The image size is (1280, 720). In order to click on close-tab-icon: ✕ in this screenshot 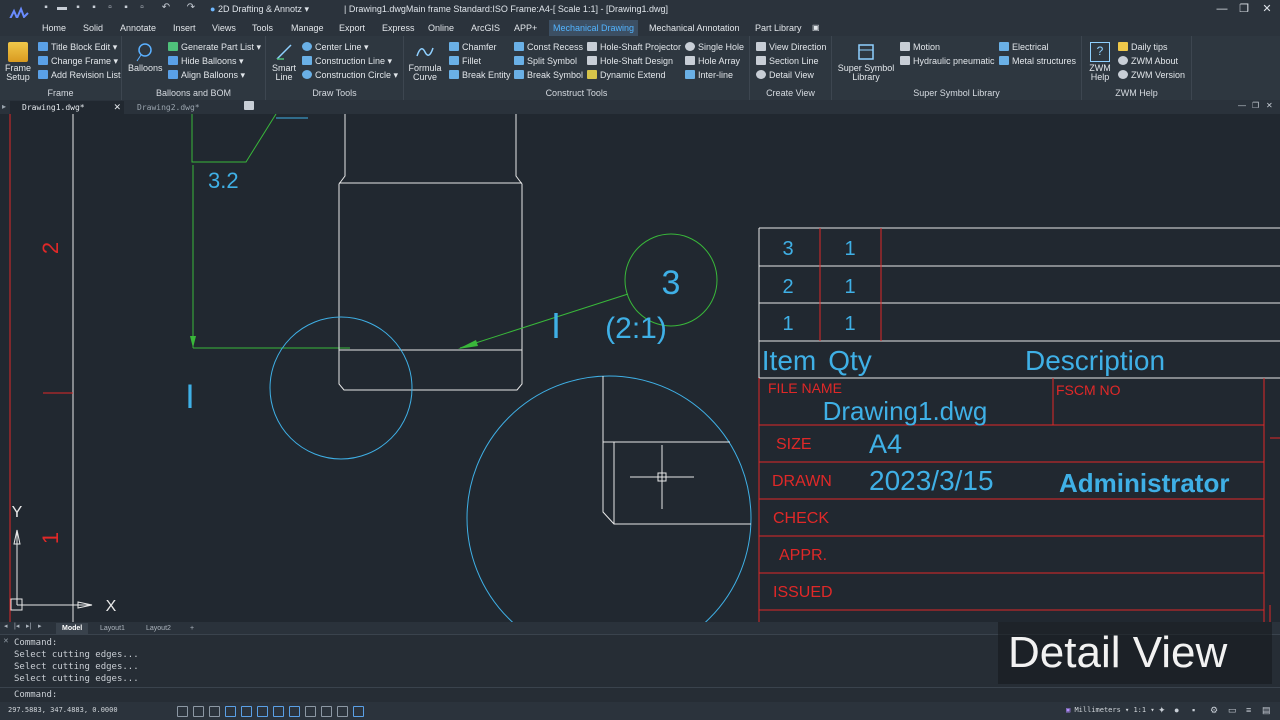, I will do `click(117, 107)`.